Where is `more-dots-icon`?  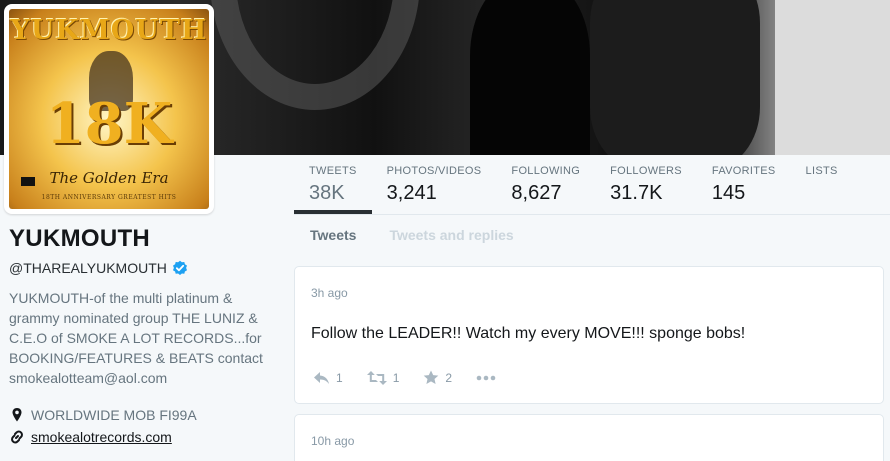 more-dots-icon is located at coordinates (486, 377).